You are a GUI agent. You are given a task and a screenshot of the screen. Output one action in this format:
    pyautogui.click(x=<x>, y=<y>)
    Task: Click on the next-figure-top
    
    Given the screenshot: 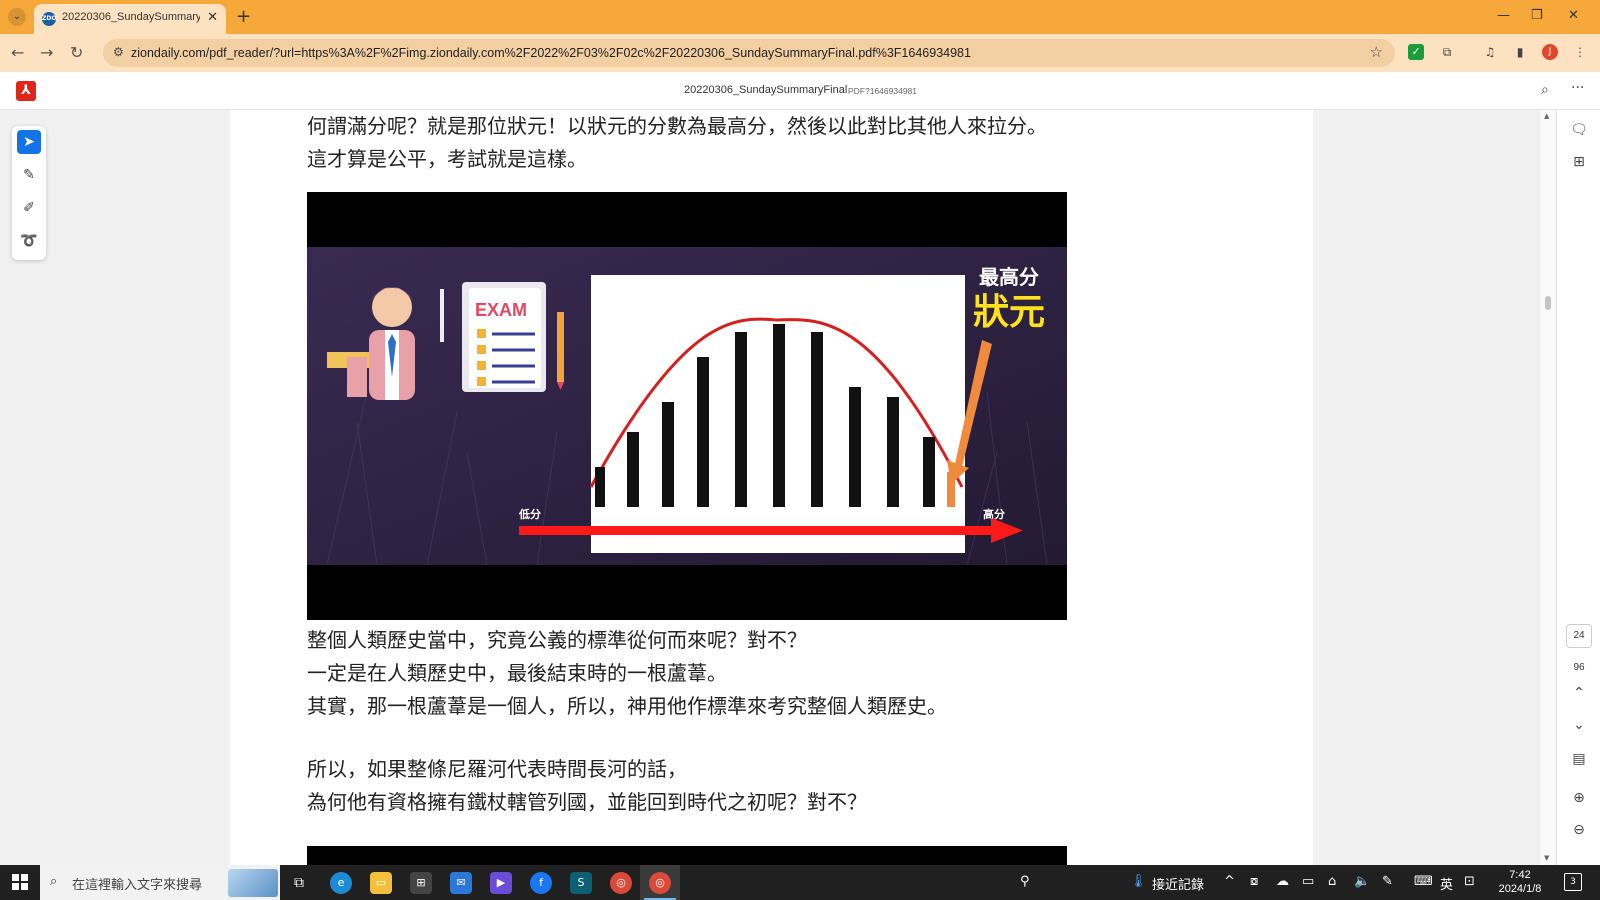 What is the action you would take?
    pyautogui.click(x=687, y=855)
    